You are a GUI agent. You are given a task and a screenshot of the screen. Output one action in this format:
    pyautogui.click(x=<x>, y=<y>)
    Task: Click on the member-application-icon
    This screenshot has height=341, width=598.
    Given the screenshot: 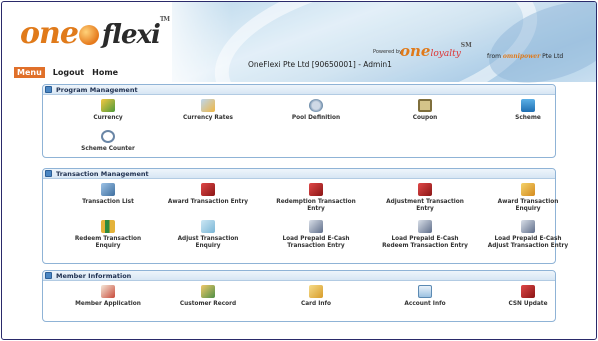 What is the action you would take?
    pyautogui.click(x=108, y=291)
    